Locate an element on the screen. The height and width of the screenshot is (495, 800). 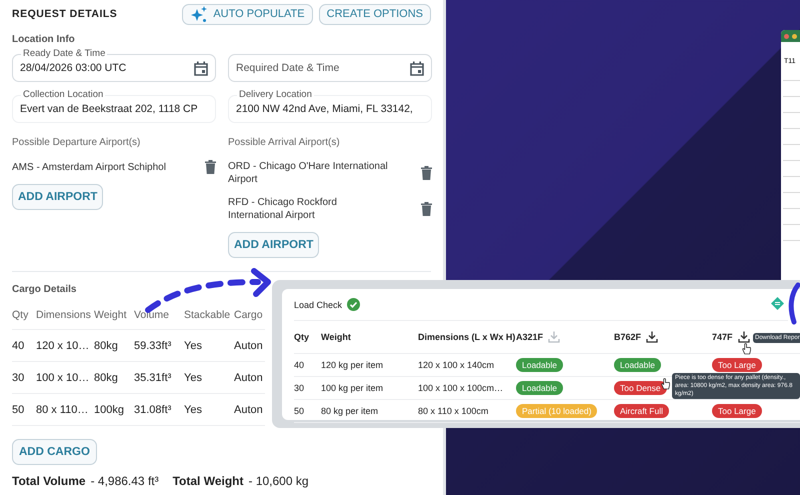
column-header: A321F is located at coordinates (530, 337).